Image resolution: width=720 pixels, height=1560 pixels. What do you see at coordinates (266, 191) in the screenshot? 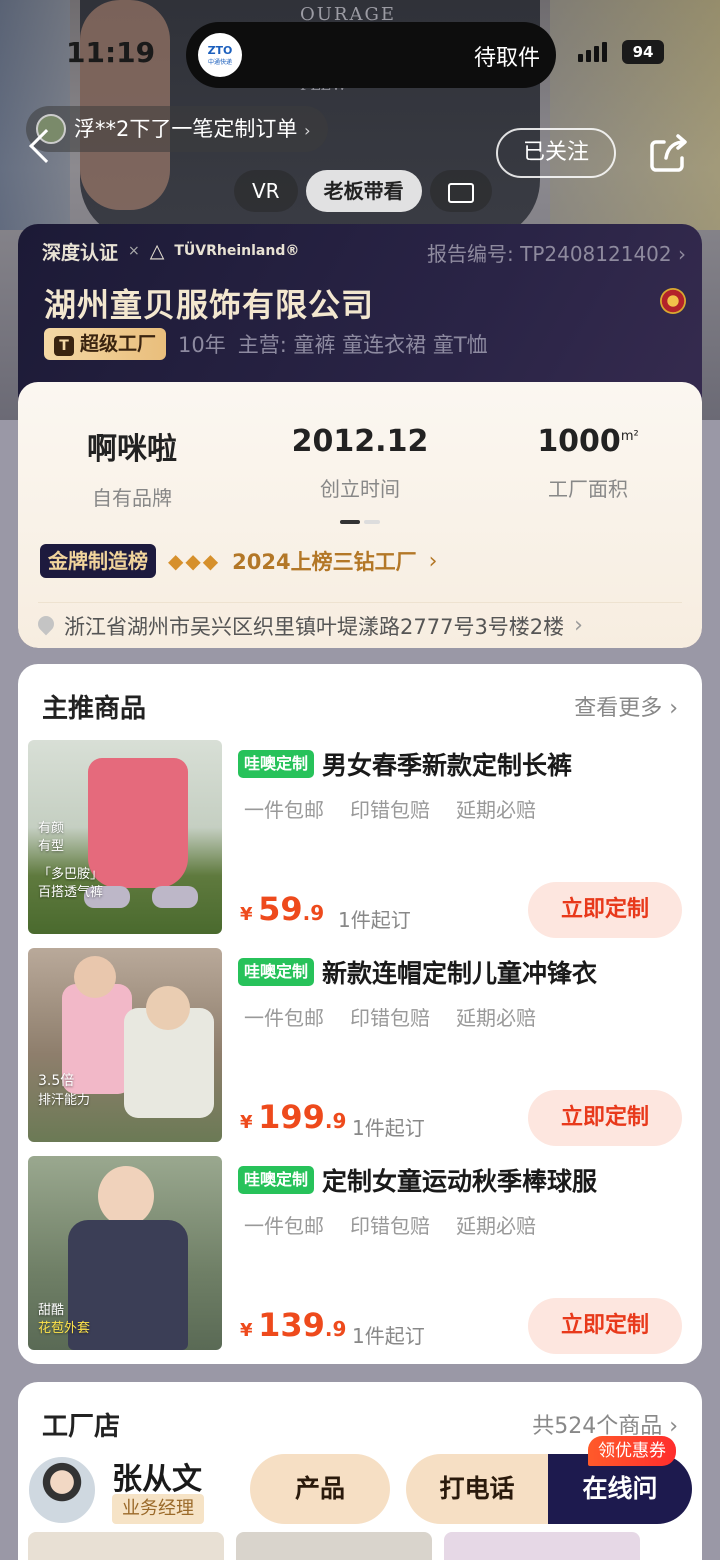
I see `tab-vr: VR` at bounding box center [266, 191].